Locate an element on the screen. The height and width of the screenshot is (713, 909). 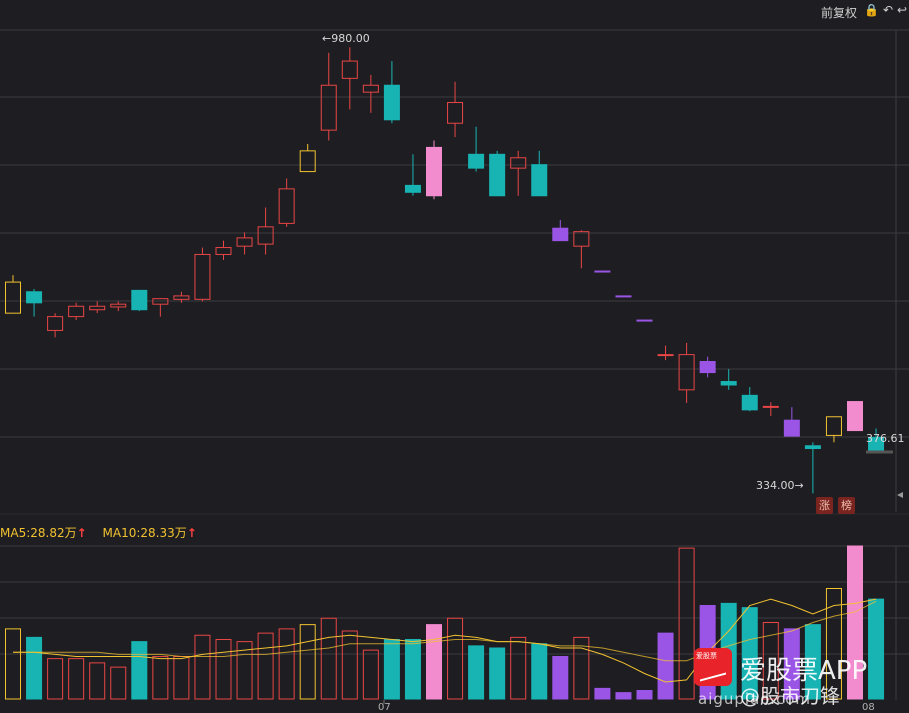
ma5-value: MA5:28.82万 is located at coordinates (38, 533).